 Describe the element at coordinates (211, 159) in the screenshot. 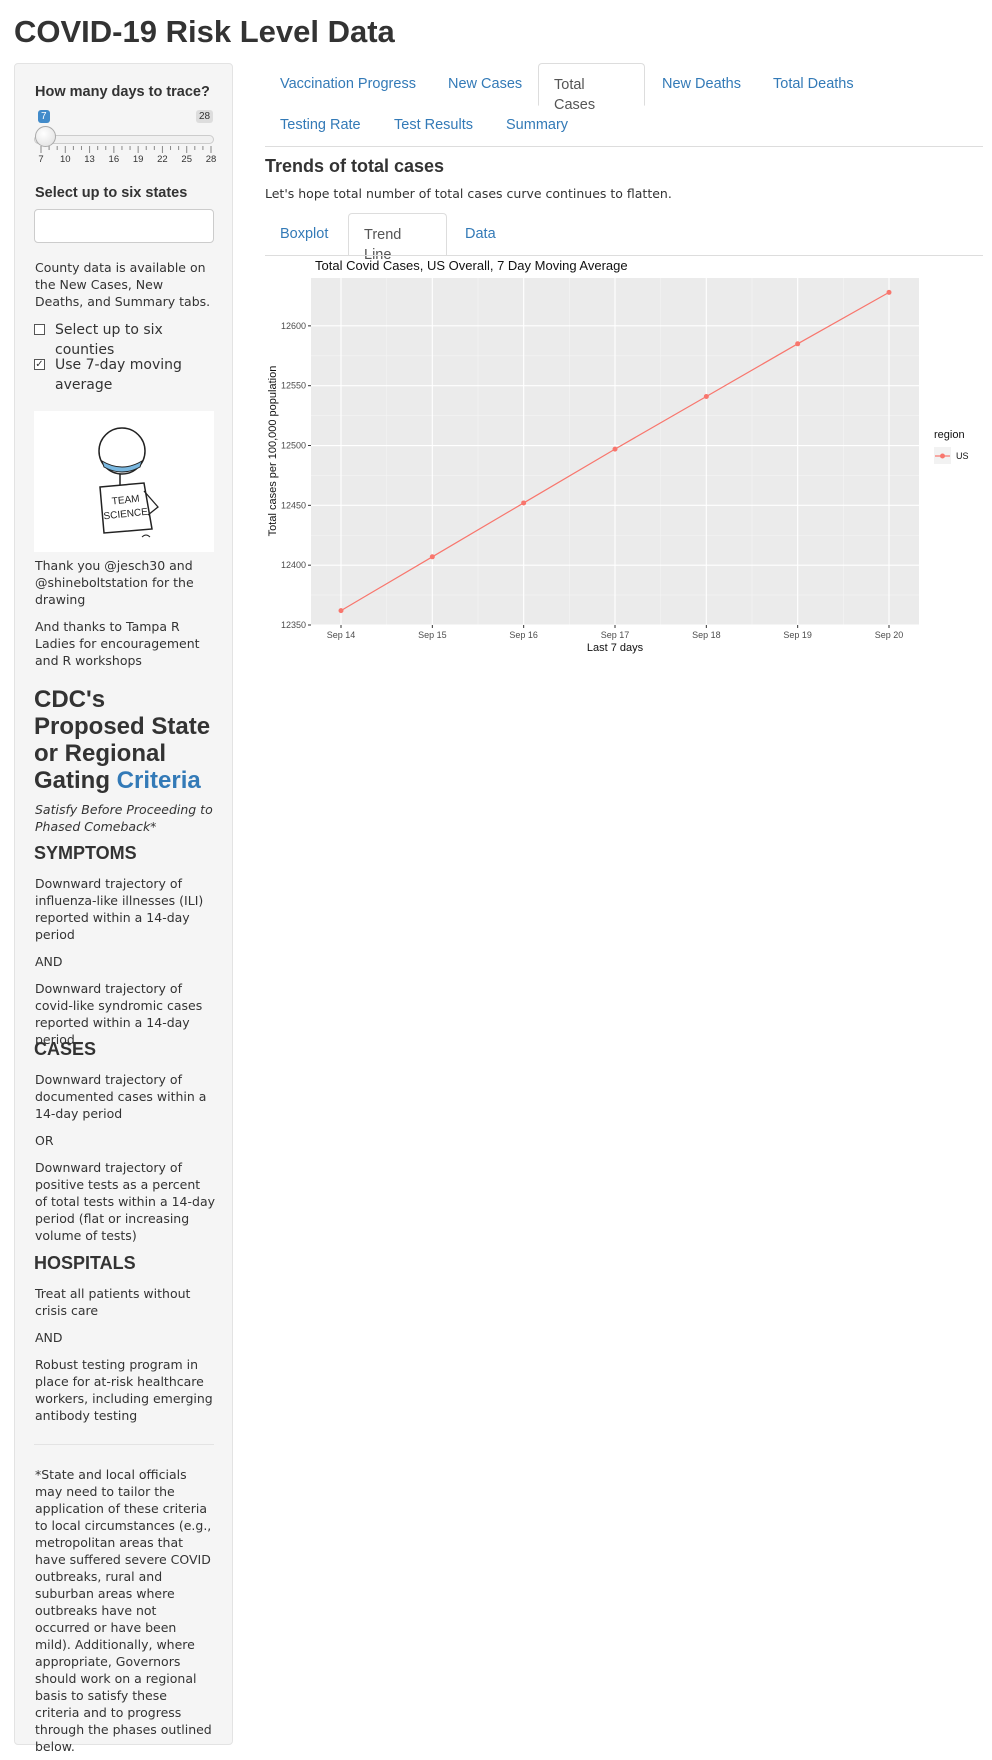

I see `slider-tick-label: 28` at that location.